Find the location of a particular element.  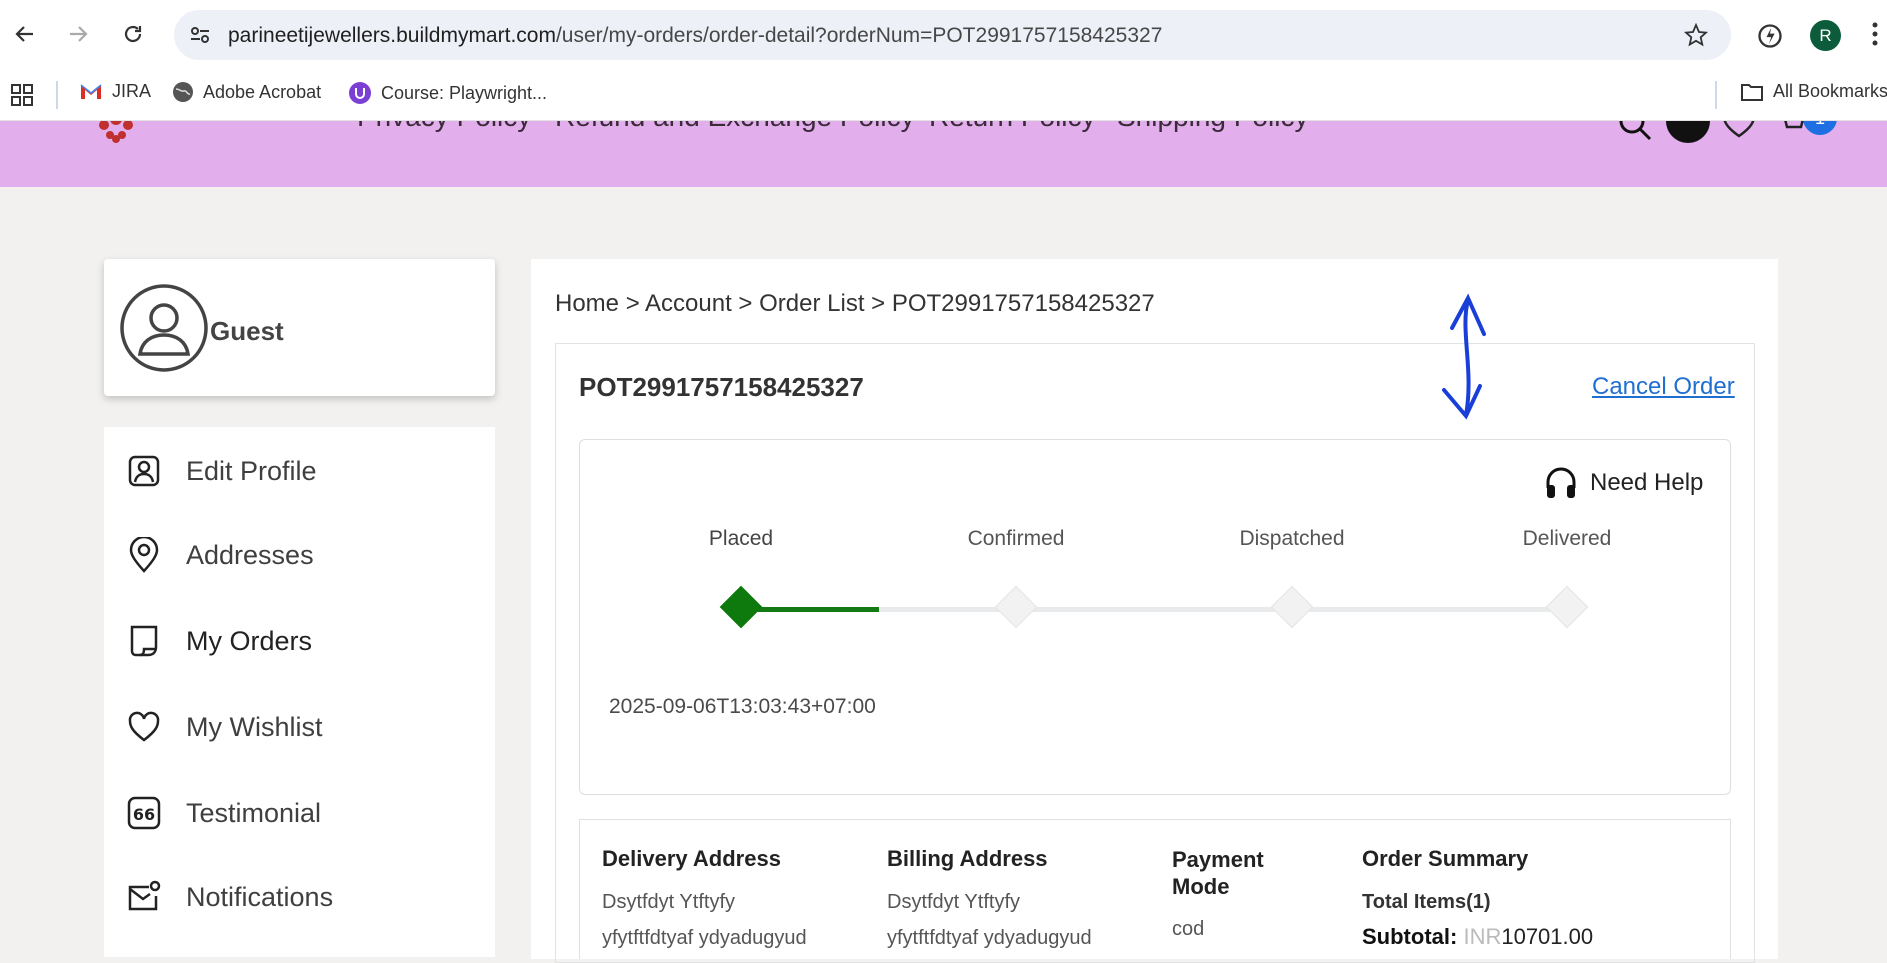

menu-item-my-orders: My Orders is located at coordinates (299, 641).